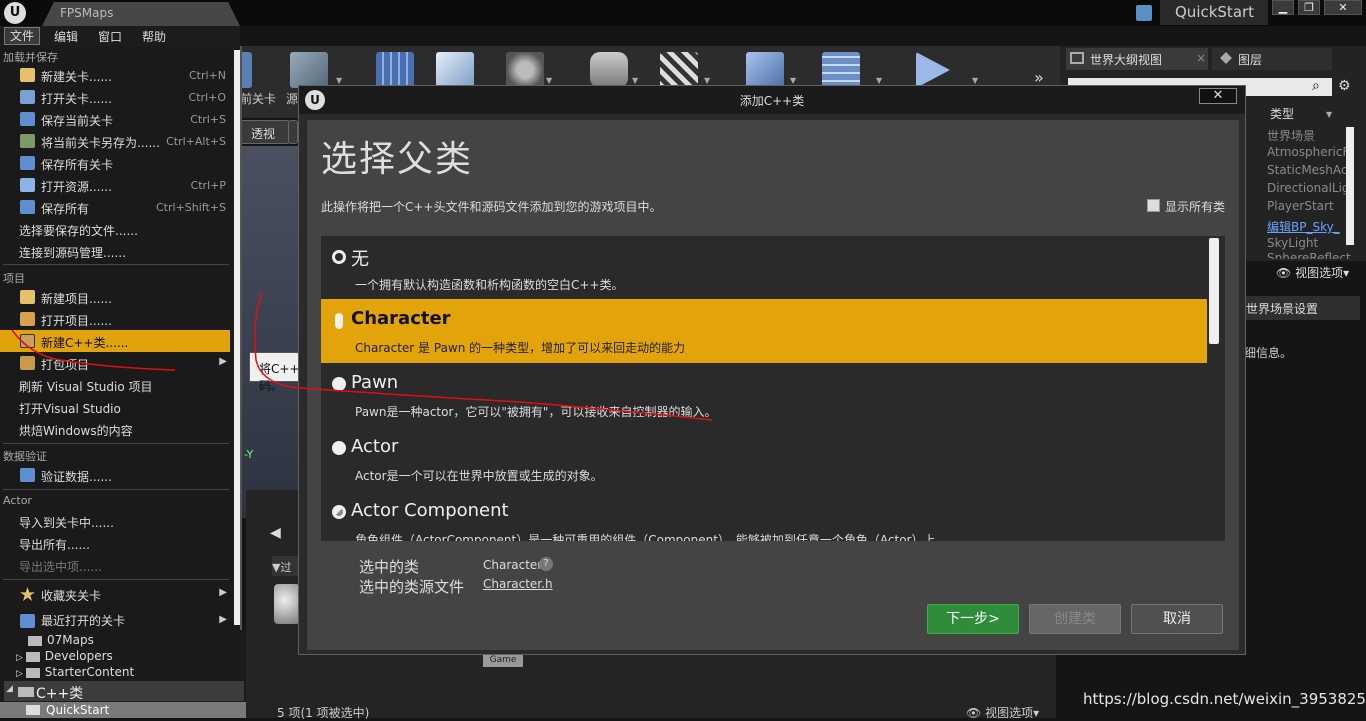 Image resolution: width=1366 pixels, height=721 pixels. I want to click on show-all-classes-label: 显示所有类, so click(1195, 206).